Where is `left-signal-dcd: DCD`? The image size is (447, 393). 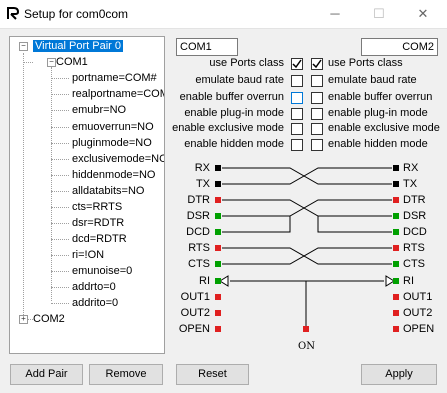 left-signal-dcd: DCD is located at coordinates (198, 232).